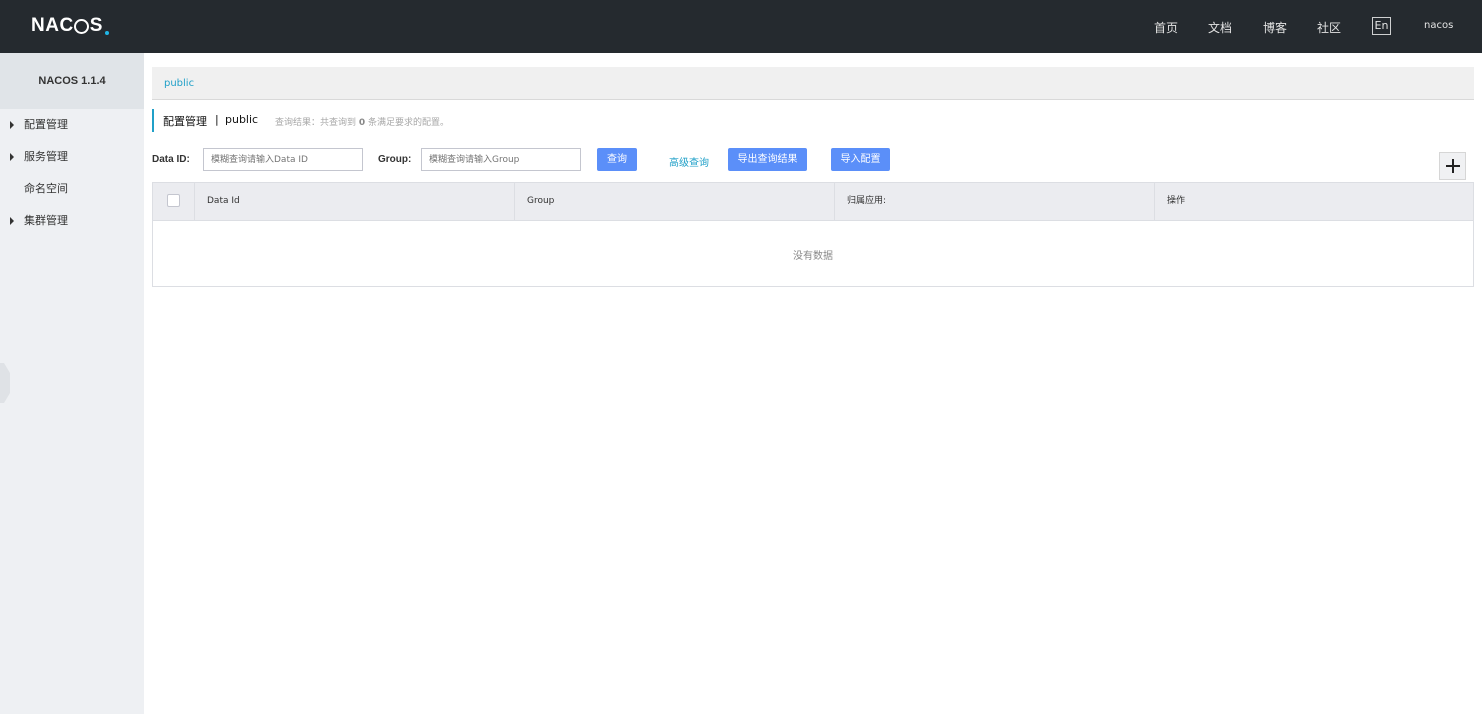 Image resolution: width=1482 pixels, height=714 pixels. What do you see at coordinates (1166, 27) in the screenshot?
I see `nav-home: 首页` at bounding box center [1166, 27].